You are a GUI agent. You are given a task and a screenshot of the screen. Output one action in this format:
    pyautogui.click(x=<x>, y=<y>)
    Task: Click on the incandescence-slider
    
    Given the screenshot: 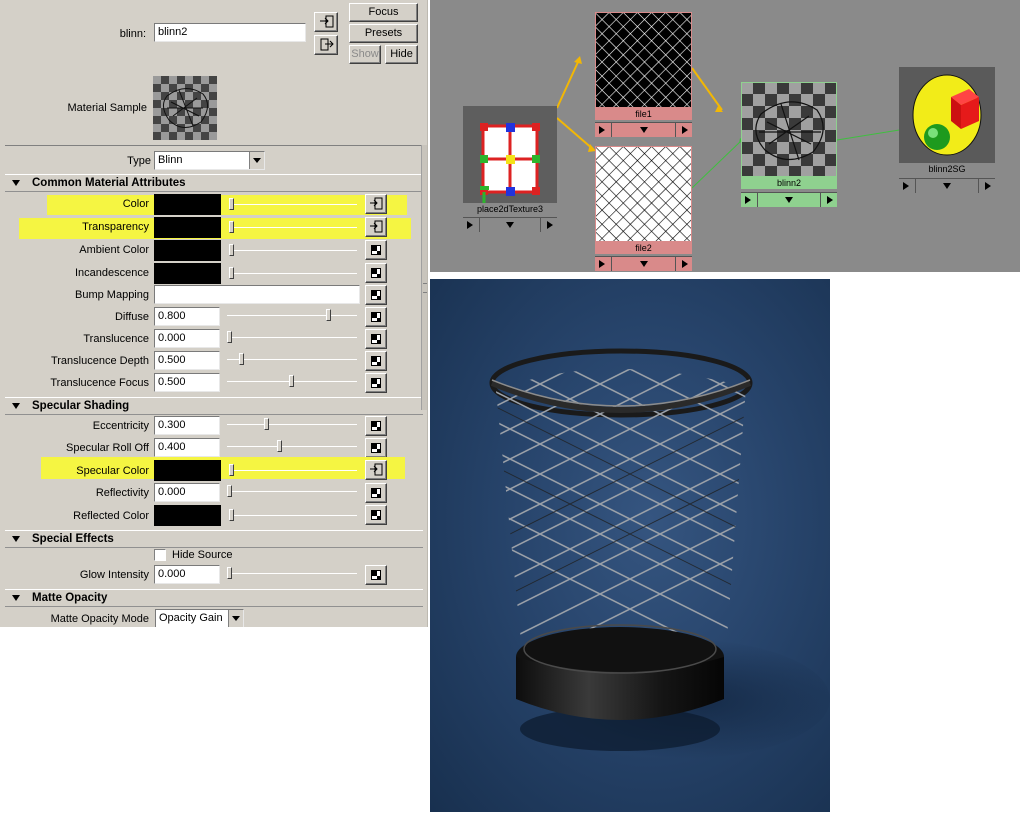 What is the action you would take?
    pyautogui.click(x=293, y=273)
    